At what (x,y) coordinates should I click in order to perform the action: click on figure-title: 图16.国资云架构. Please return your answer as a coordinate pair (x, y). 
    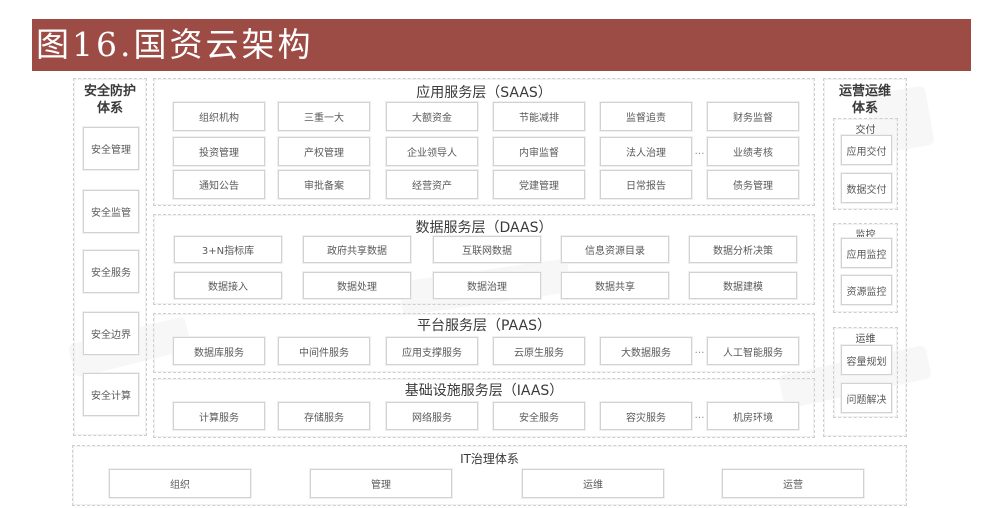
    Looking at the image, I should click on (501, 45).